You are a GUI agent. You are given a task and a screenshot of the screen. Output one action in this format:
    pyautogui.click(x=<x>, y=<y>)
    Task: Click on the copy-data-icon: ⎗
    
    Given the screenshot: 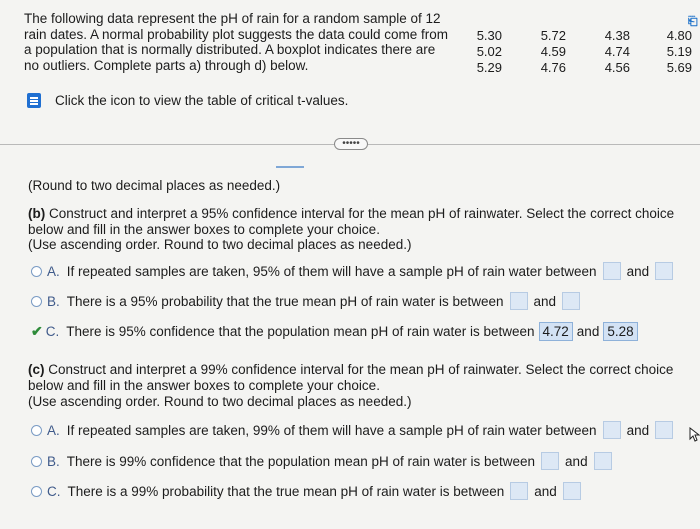 What is the action you would take?
    pyautogui.click(x=694, y=21)
    